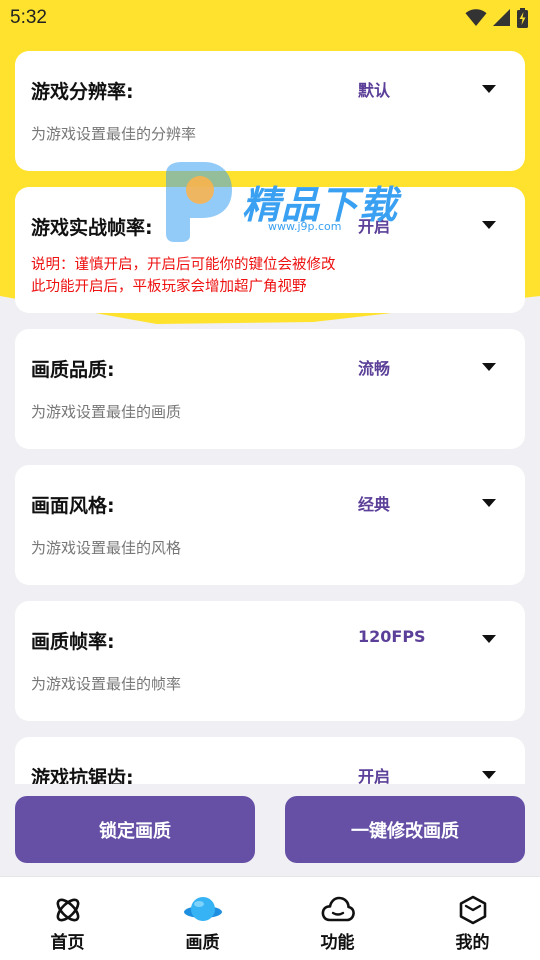 The height and width of the screenshot is (960, 540). Describe the element at coordinates (135, 829) in the screenshot. I see `lock-quality-button: 锁定画质` at that location.